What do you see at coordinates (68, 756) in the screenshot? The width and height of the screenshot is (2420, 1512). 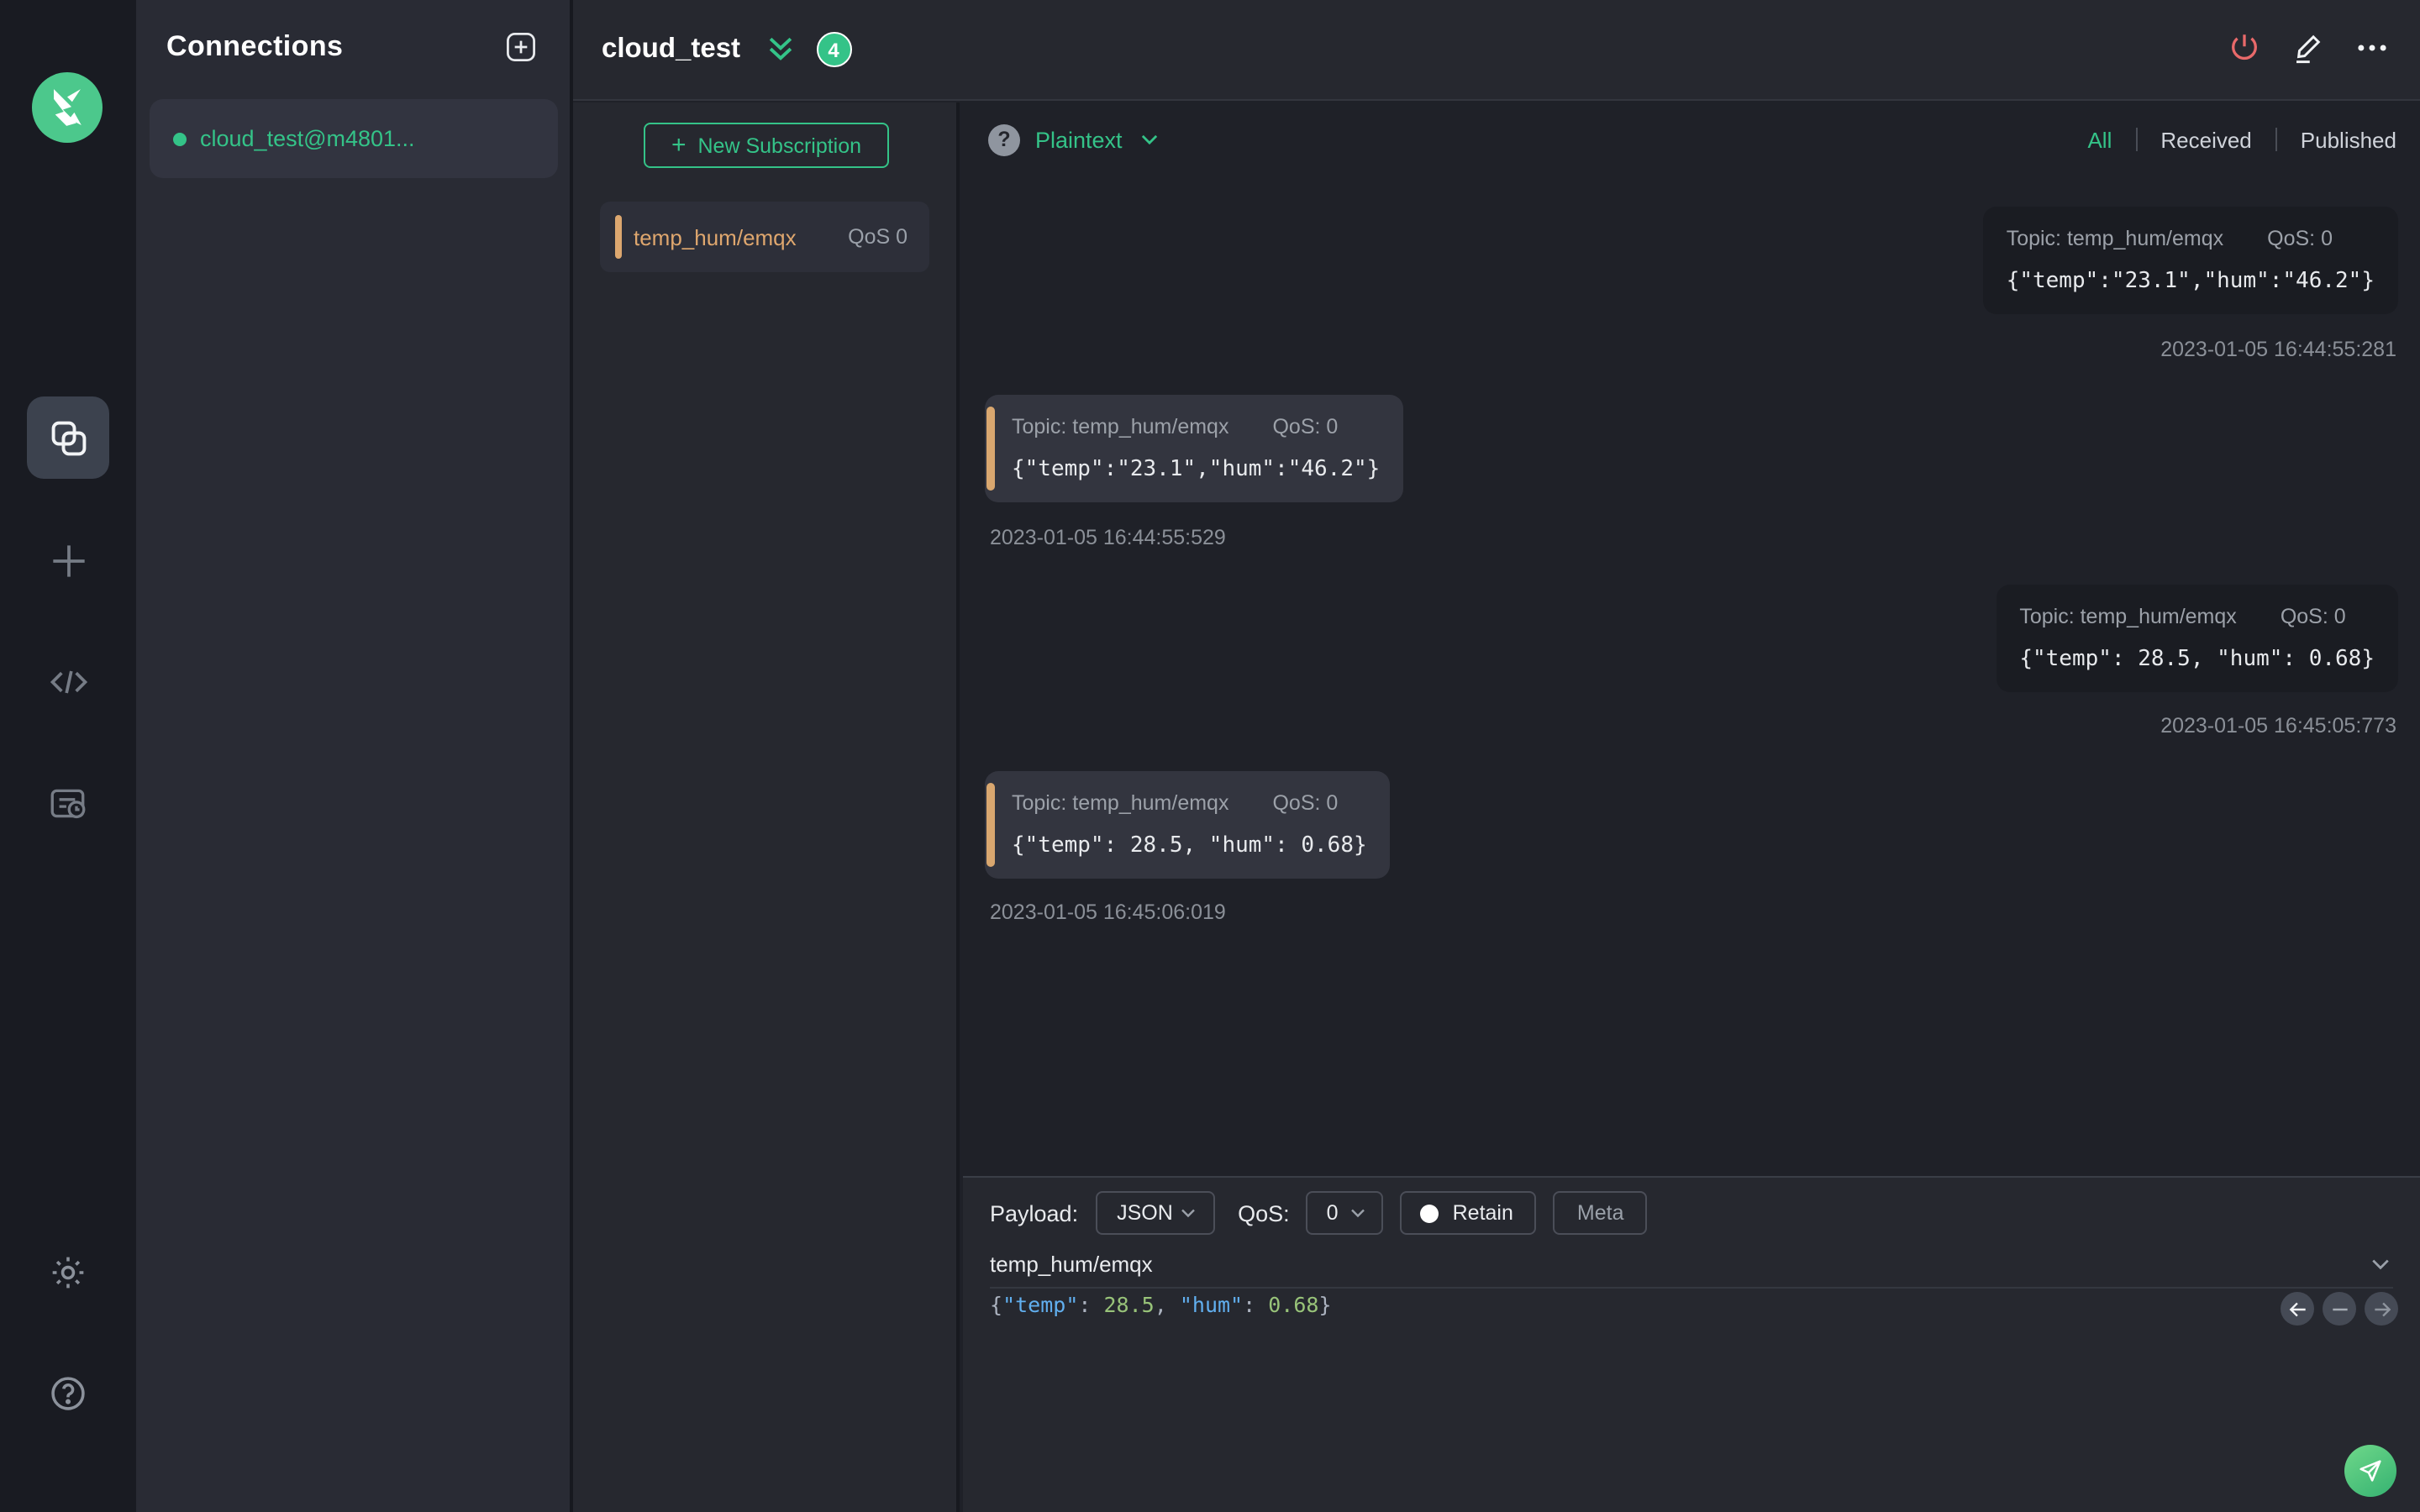 I see `app-rail` at bounding box center [68, 756].